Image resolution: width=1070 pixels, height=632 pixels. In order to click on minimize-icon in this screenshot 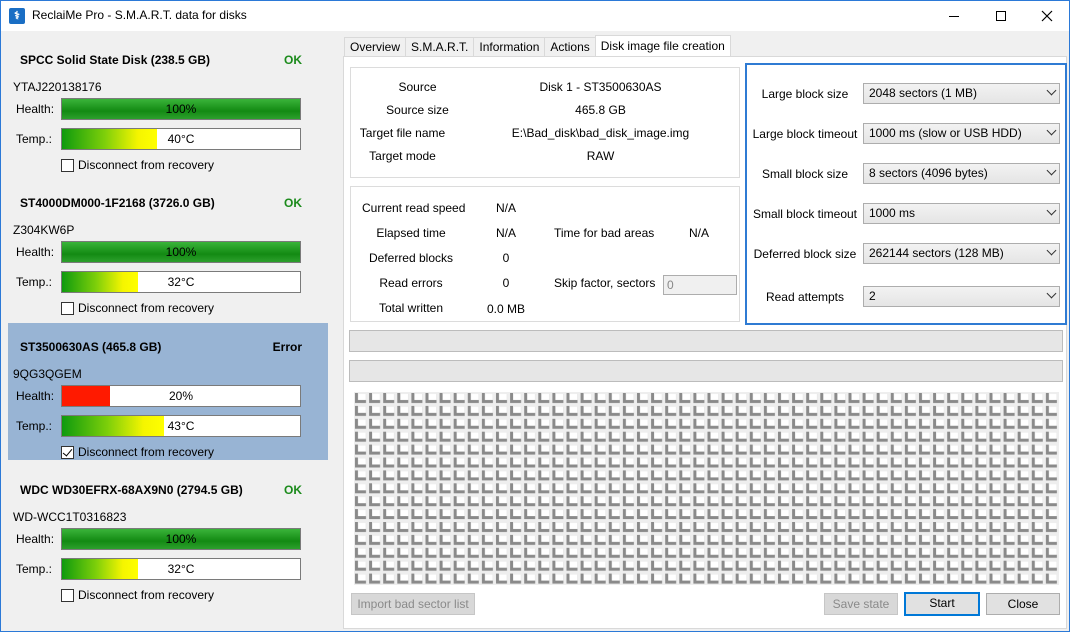, I will do `click(954, 16)`.